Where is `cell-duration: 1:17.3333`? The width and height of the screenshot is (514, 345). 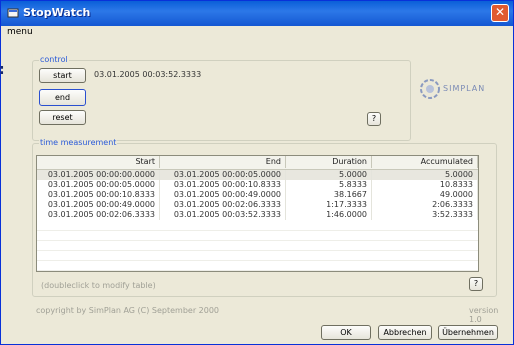
cell-duration: 1:17.3333 is located at coordinates (329, 205).